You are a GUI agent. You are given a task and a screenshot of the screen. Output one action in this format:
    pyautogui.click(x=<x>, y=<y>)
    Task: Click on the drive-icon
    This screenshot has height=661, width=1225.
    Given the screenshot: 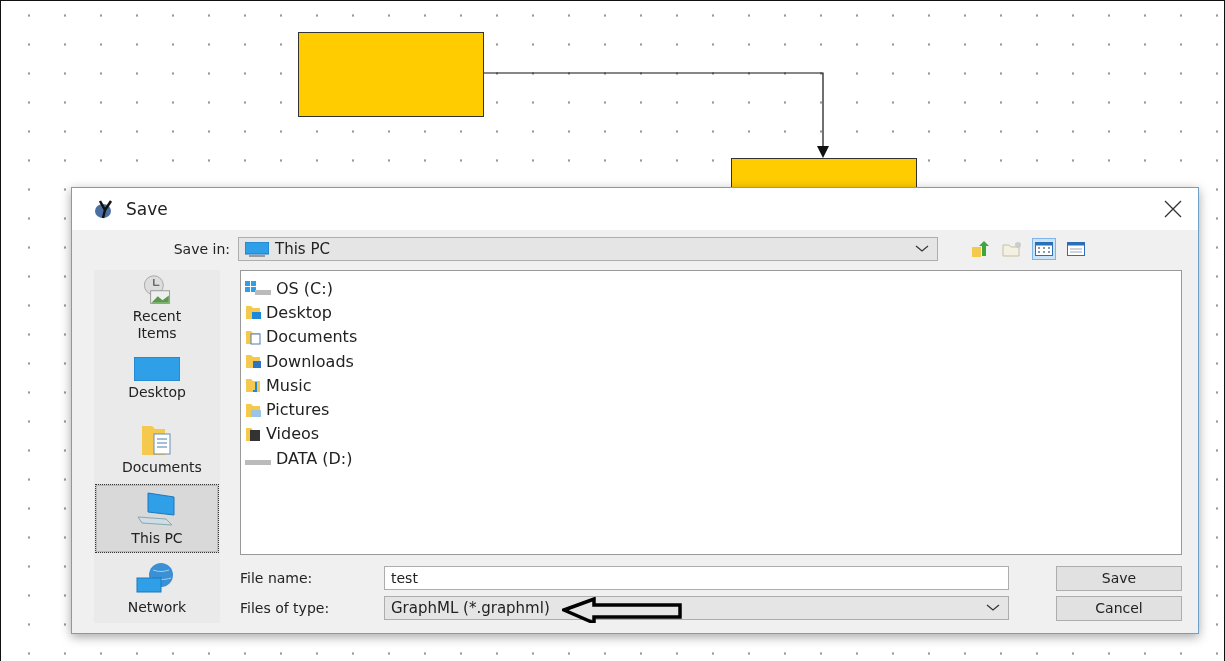 What is the action you would take?
    pyautogui.click(x=258, y=288)
    